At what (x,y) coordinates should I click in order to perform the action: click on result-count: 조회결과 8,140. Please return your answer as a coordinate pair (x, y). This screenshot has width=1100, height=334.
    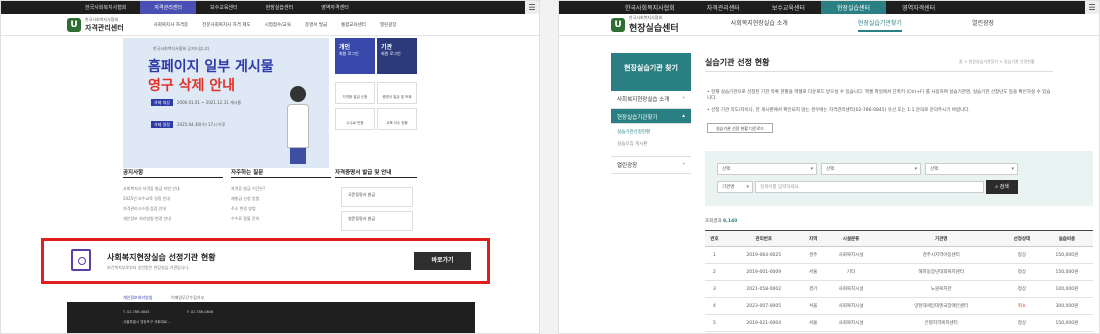
    Looking at the image, I should click on (721, 221).